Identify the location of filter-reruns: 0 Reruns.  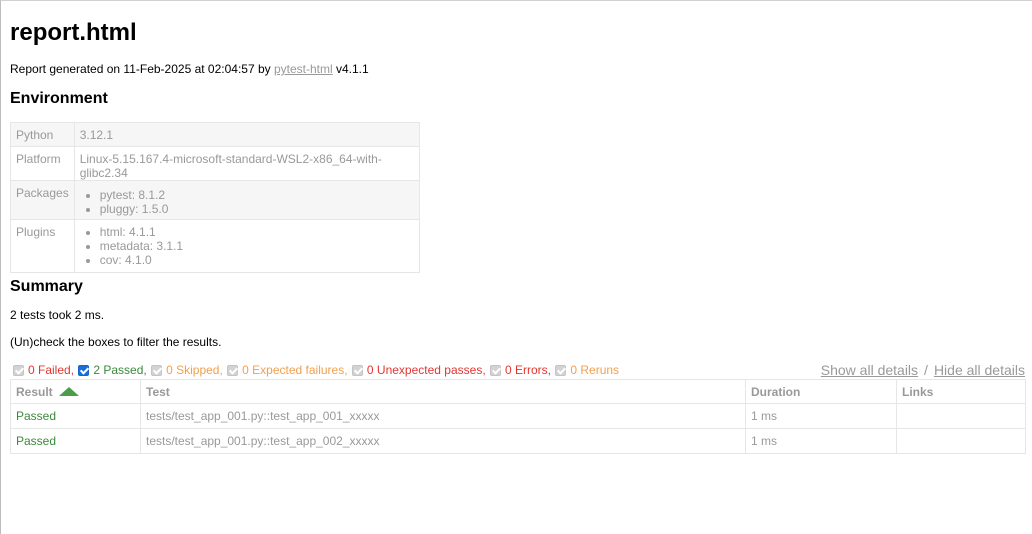
(587, 370).